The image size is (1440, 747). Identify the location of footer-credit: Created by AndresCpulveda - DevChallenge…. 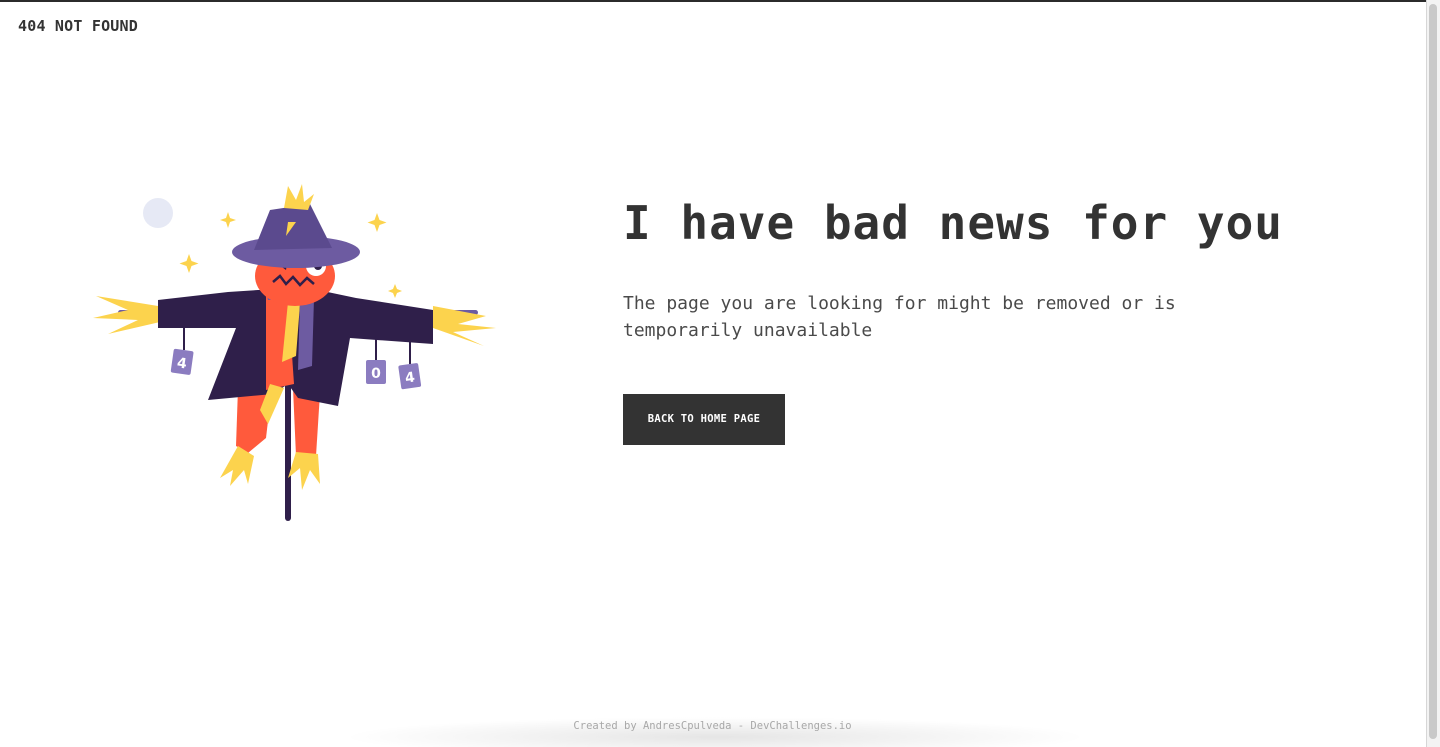
(712, 726).